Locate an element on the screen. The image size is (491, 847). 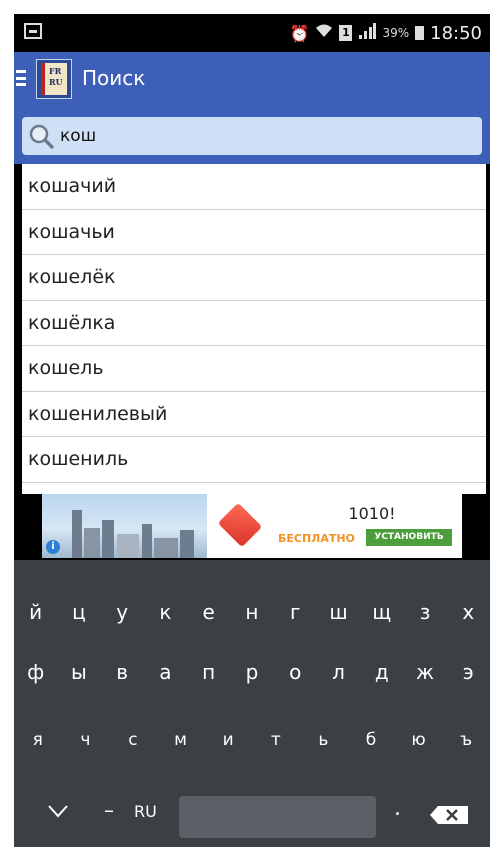
status-icons: ⏰ 1 39% 18:50 is located at coordinates (386, 33).